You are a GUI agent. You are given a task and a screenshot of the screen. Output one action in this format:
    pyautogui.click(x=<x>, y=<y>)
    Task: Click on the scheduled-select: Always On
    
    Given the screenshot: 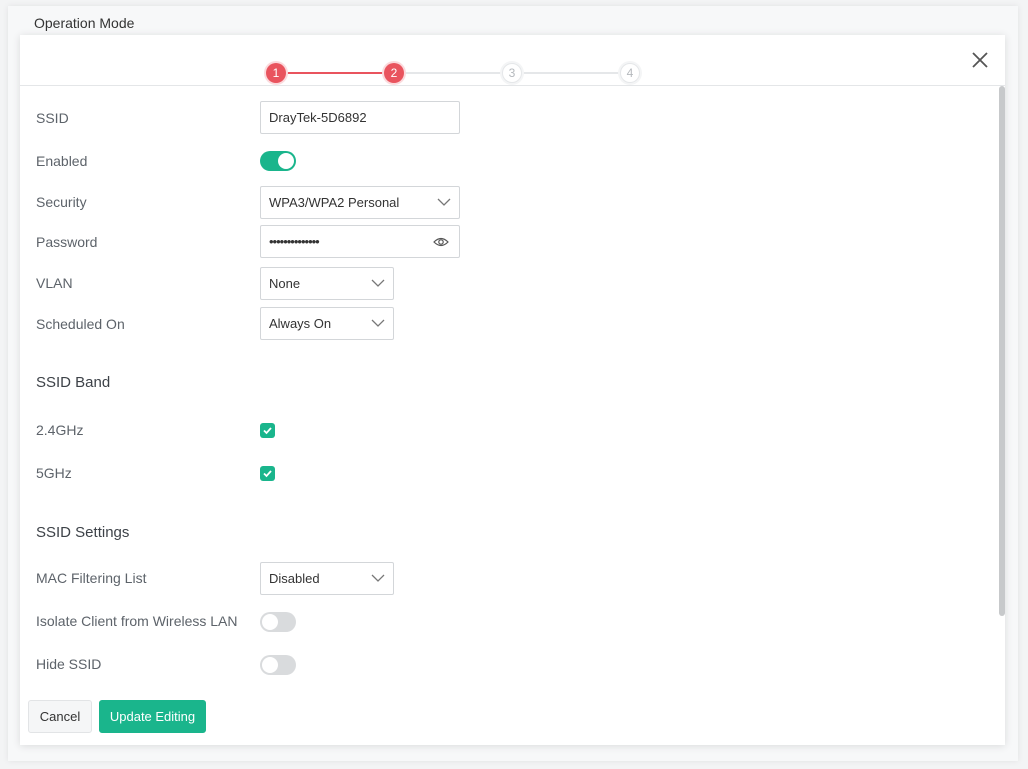 What is the action you would take?
    pyautogui.click(x=327, y=323)
    